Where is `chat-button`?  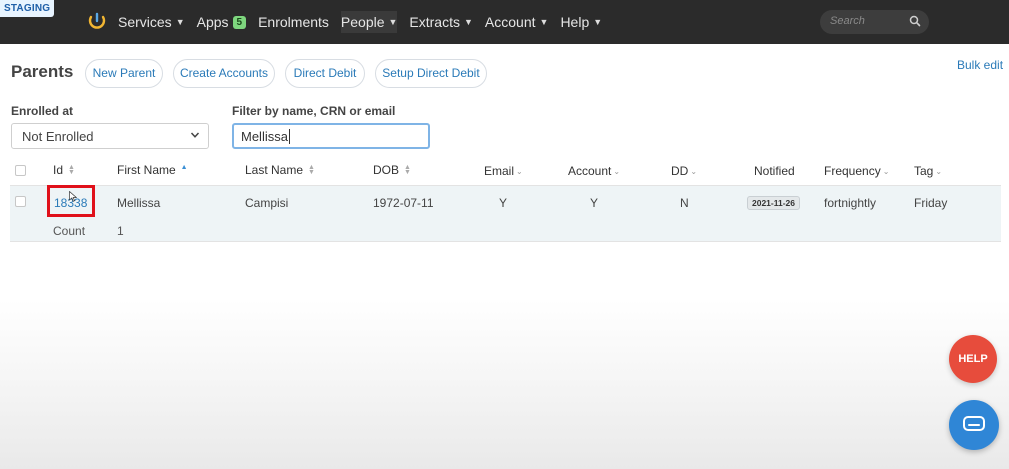
chat-button is located at coordinates (974, 425).